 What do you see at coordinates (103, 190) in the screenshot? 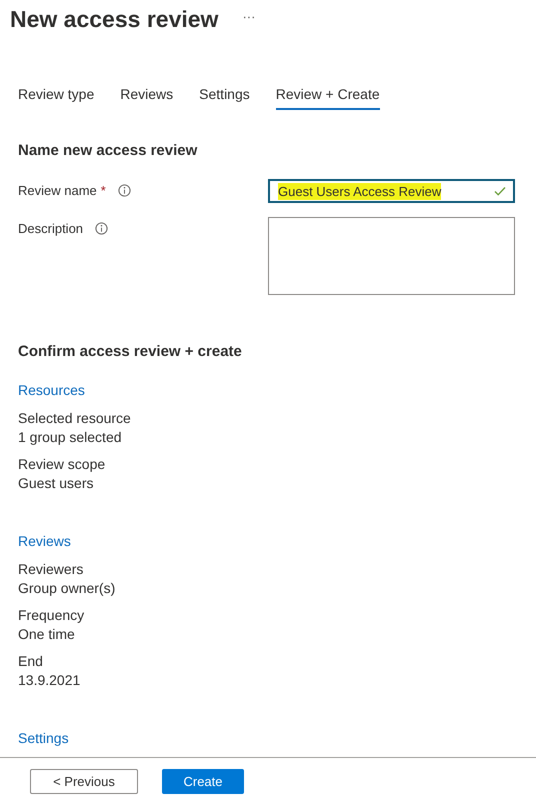
I see `required-mark: *` at bounding box center [103, 190].